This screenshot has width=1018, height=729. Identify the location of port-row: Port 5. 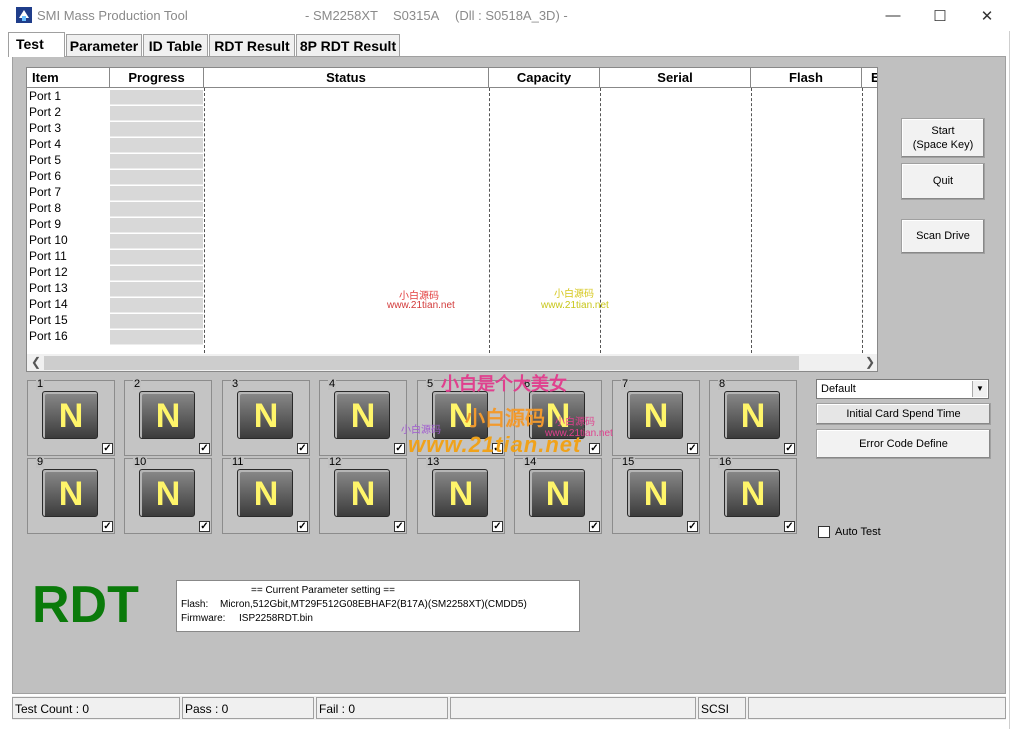
(68, 160).